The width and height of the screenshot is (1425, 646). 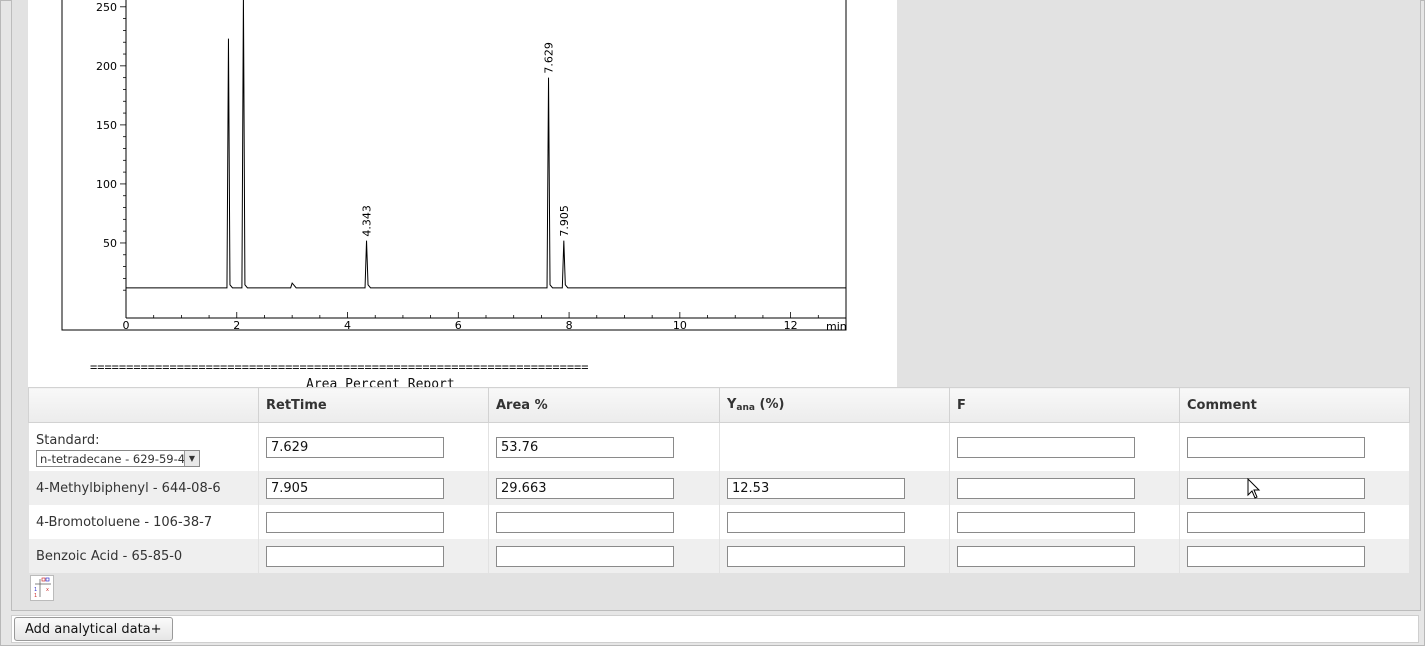 What do you see at coordinates (42, 588) in the screenshot?
I see `table-grid-icon: 1 x 1` at bounding box center [42, 588].